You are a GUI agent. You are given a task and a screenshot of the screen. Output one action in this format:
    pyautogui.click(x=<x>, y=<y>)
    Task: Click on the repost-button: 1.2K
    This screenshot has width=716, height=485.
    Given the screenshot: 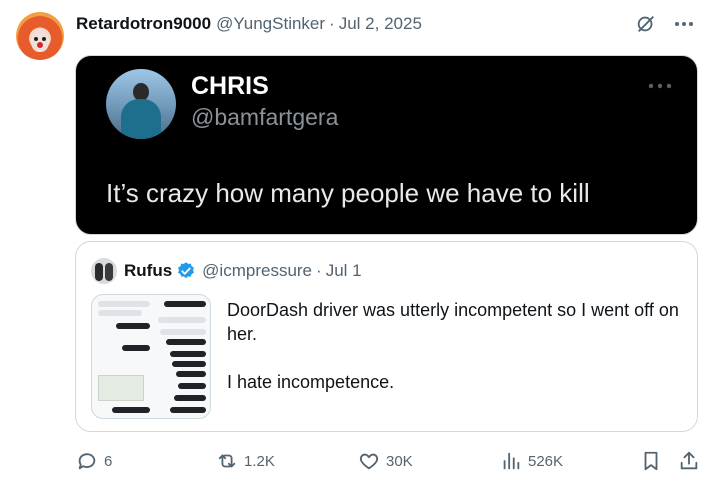 What is the action you would take?
    pyautogui.click(x=245, y=461)
    